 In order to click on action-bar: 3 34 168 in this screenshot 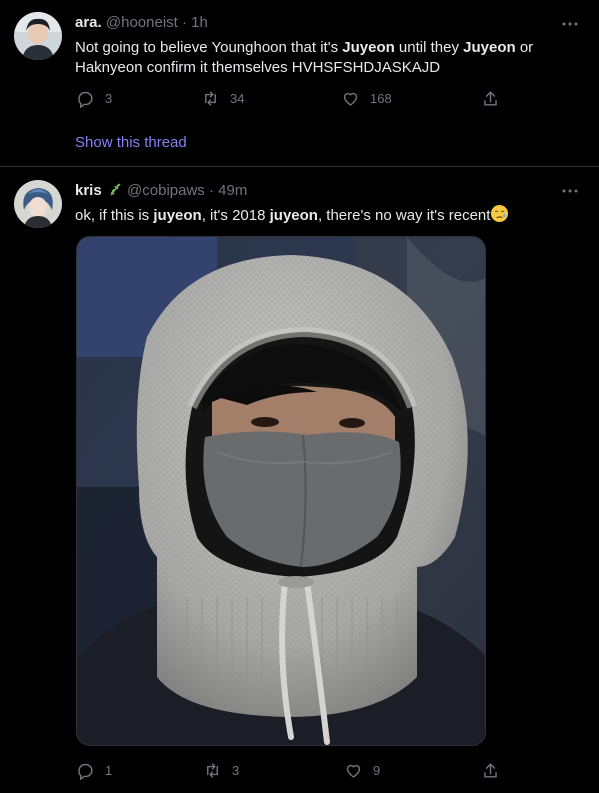, I will do `click(290, 98)`.